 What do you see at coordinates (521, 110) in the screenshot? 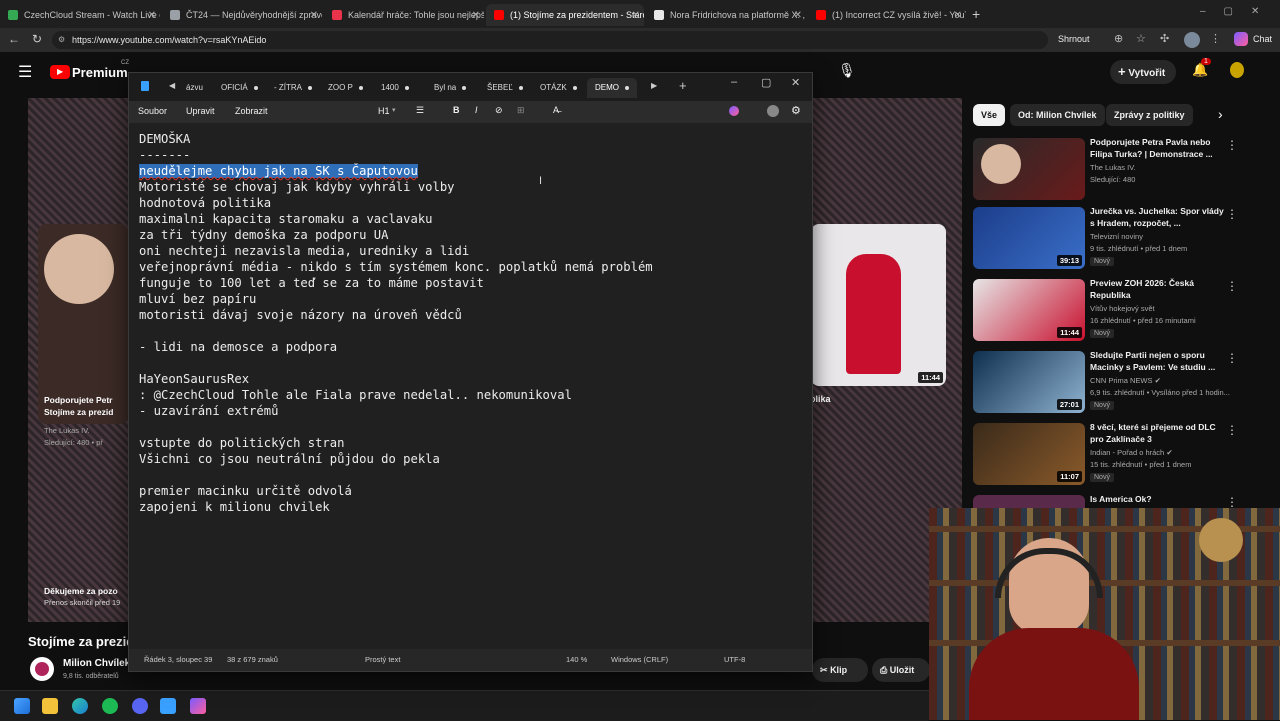
I see `table-icon: ⊞` at bounding box center [521, 110].